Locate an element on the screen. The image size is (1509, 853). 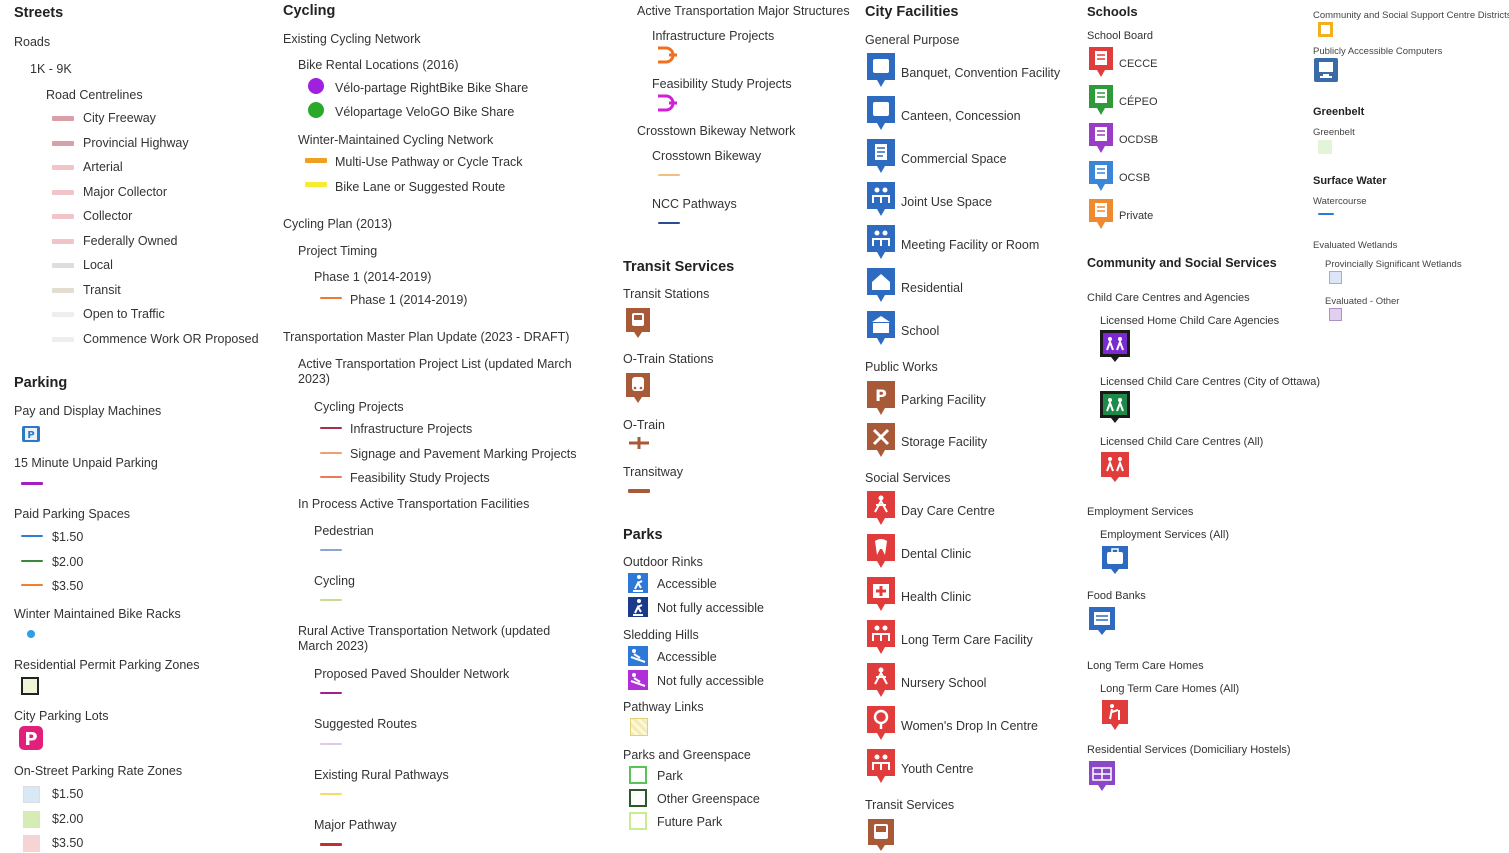
road-class-label: Major Collector is located at coordinates (125, 191).